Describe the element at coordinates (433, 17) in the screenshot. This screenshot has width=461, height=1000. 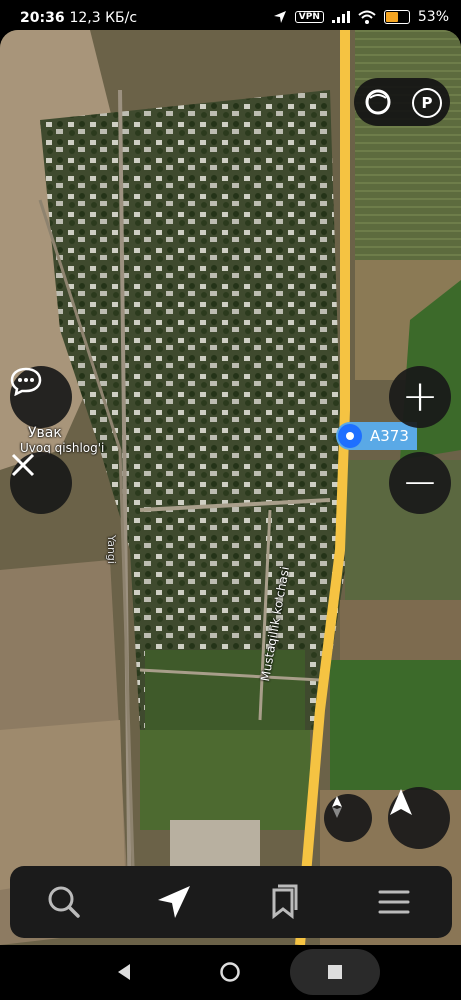
I see `battery-level: 53%` at that location.